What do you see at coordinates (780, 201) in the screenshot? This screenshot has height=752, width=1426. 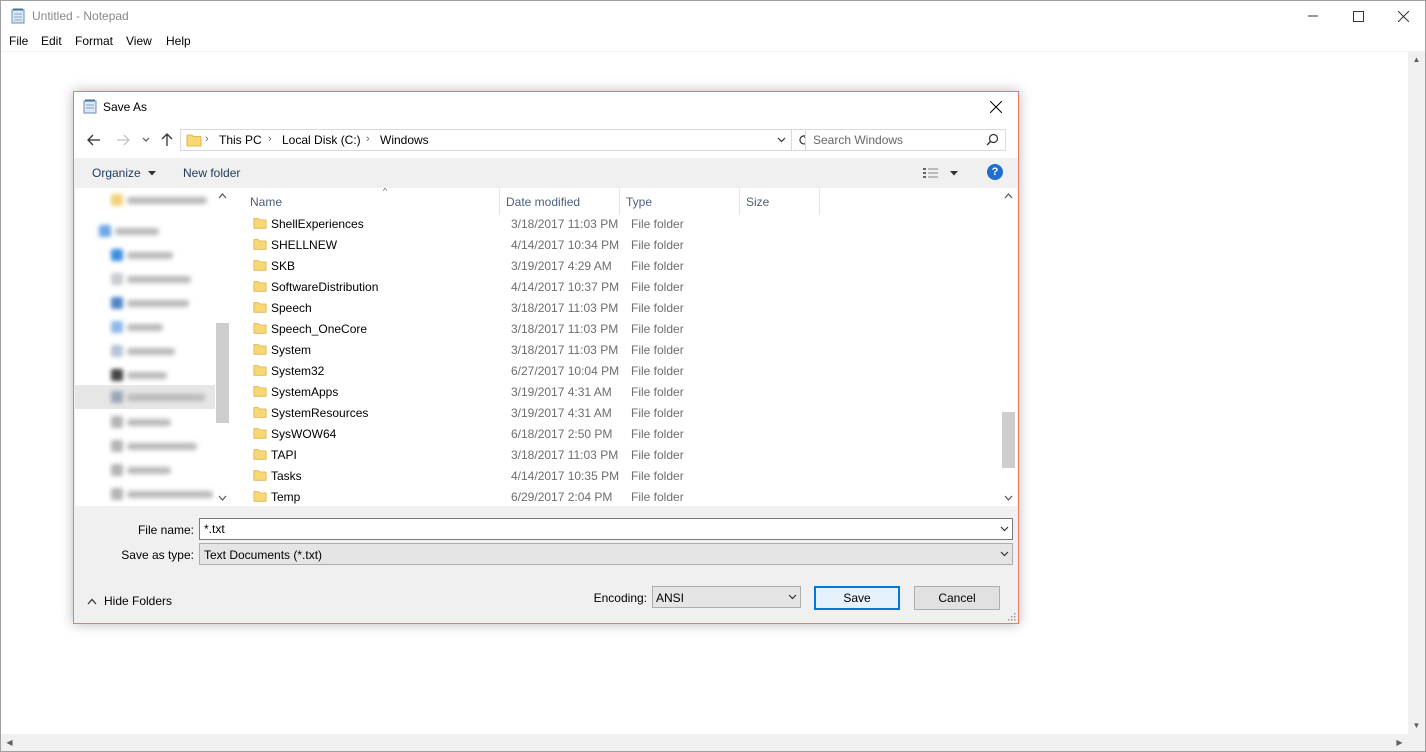 I see `column-header-size: Size` at bounding box center [780, 201].